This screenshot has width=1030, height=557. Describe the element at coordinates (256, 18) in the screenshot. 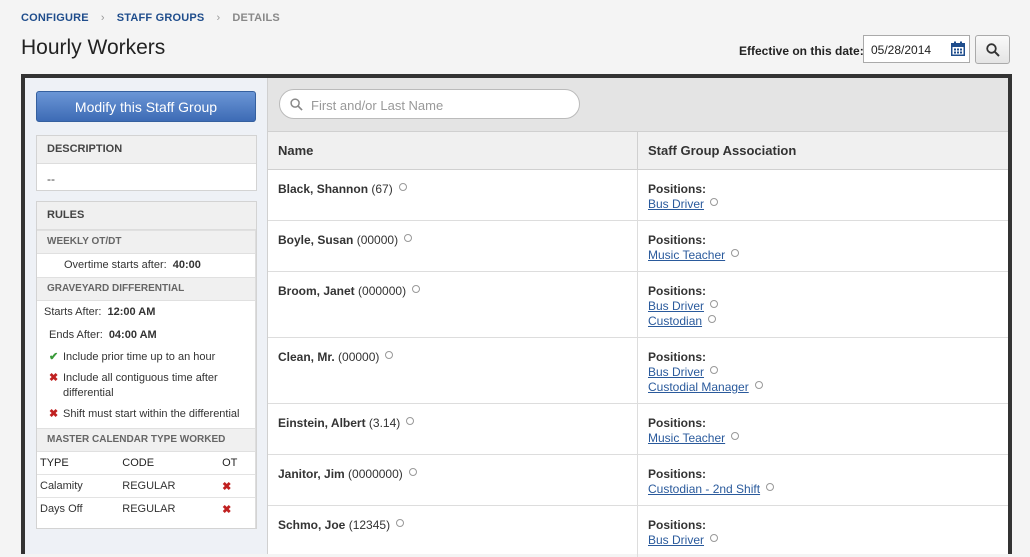

I see `breadcrumb-details: DETAILS` at that location.